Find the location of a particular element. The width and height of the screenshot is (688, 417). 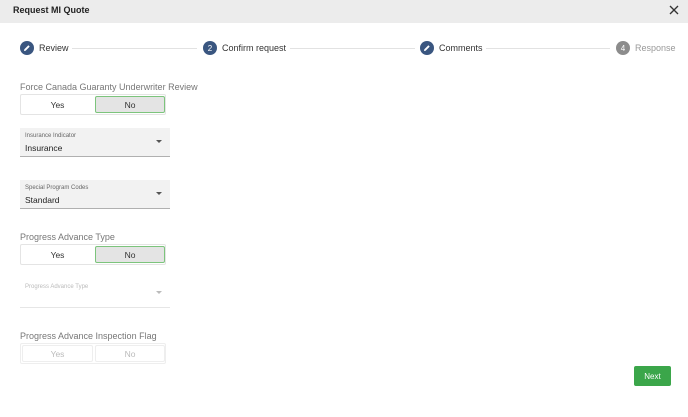

inspection-flag-yes-button: Yes is located at coordinates (57, 353).